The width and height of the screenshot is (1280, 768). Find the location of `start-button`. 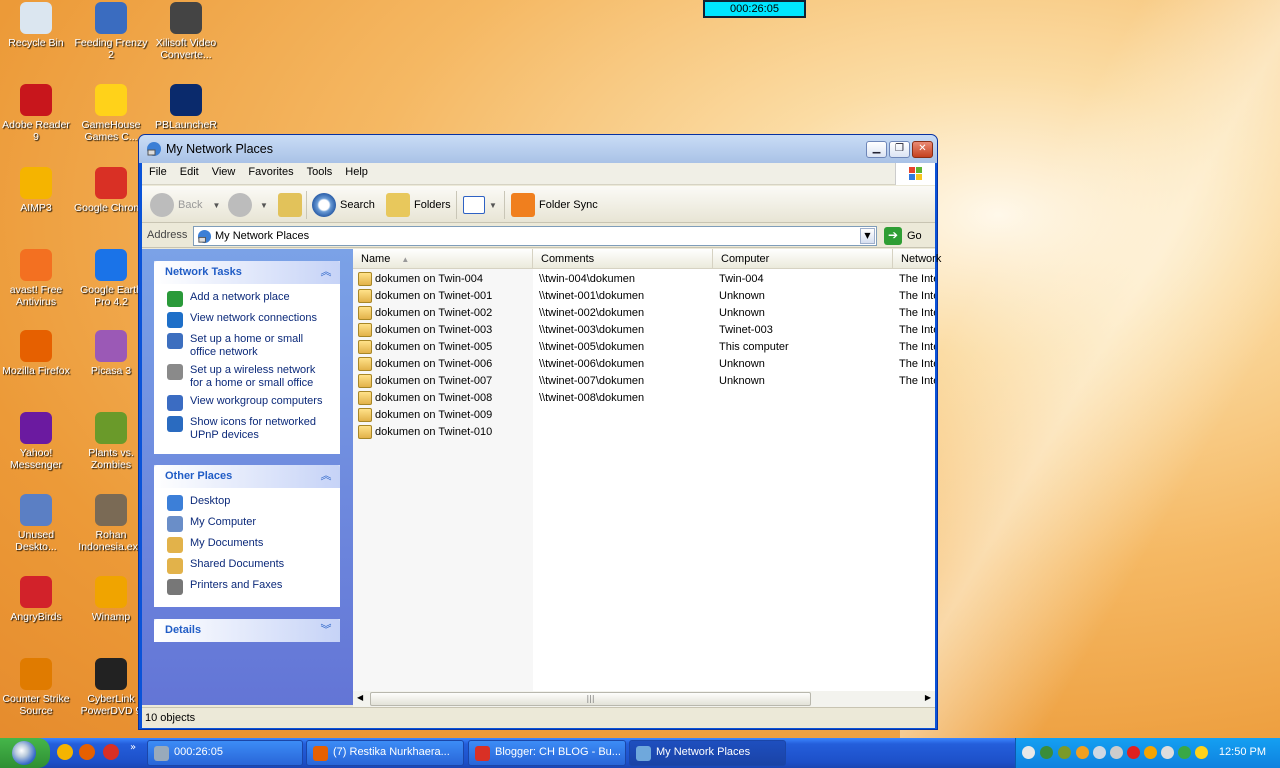

start-button is located at coordinates (25, 753).